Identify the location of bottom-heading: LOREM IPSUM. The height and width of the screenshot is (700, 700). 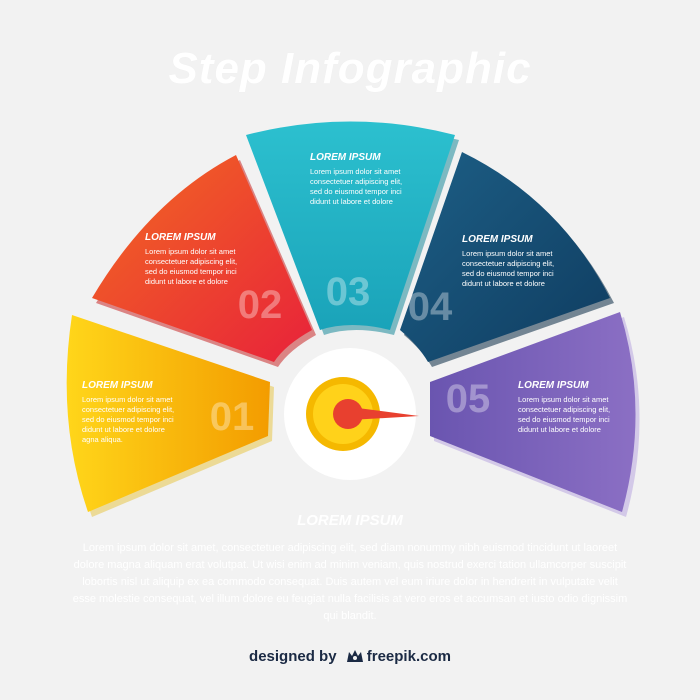
(350, 520).